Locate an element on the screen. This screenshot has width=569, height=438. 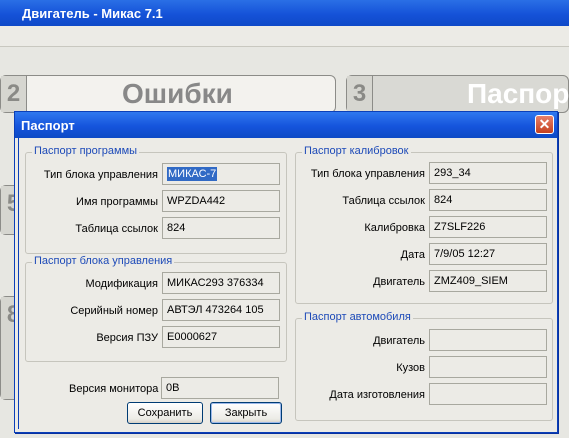
field-label: Калибровка is located at coordinates (394, 228).